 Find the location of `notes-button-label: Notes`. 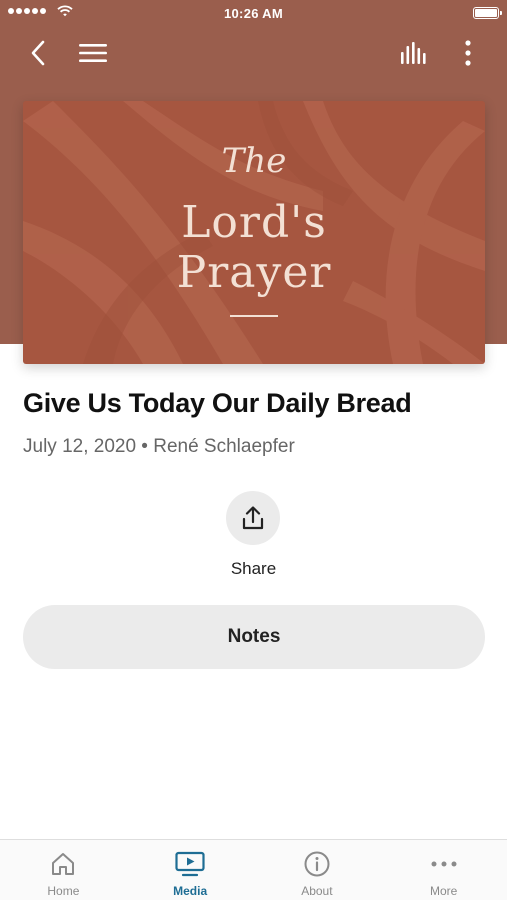

notes-button-label: Notes is located at coordinates (254, 636).